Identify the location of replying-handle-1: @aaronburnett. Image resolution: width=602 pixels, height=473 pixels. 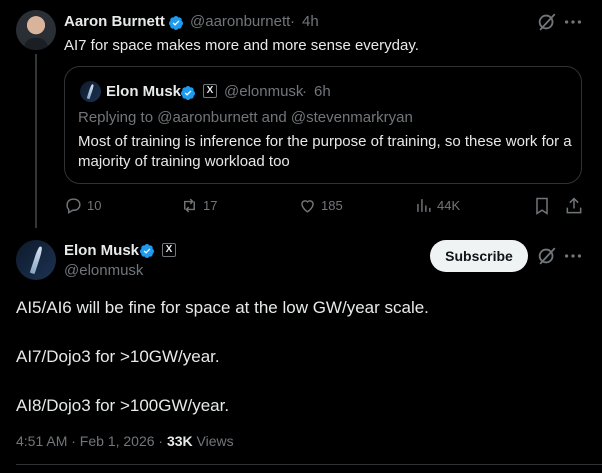
(207, 117).